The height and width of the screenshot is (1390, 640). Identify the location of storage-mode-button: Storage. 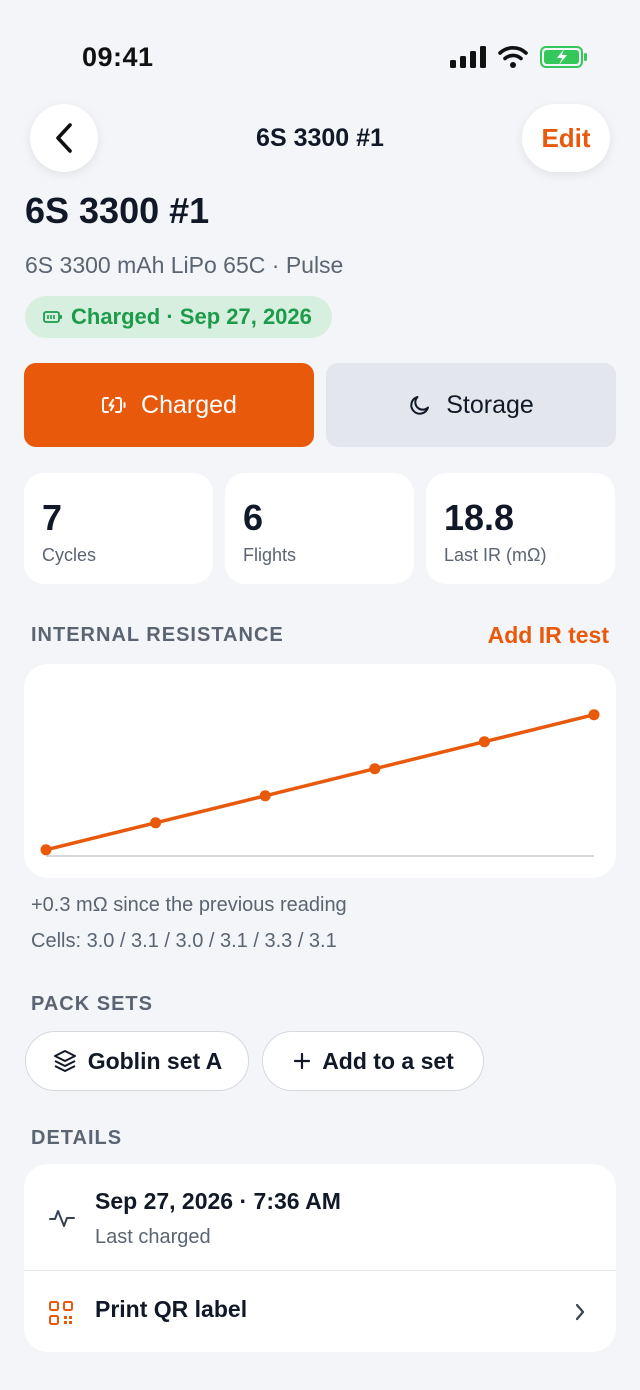
(471, 405).